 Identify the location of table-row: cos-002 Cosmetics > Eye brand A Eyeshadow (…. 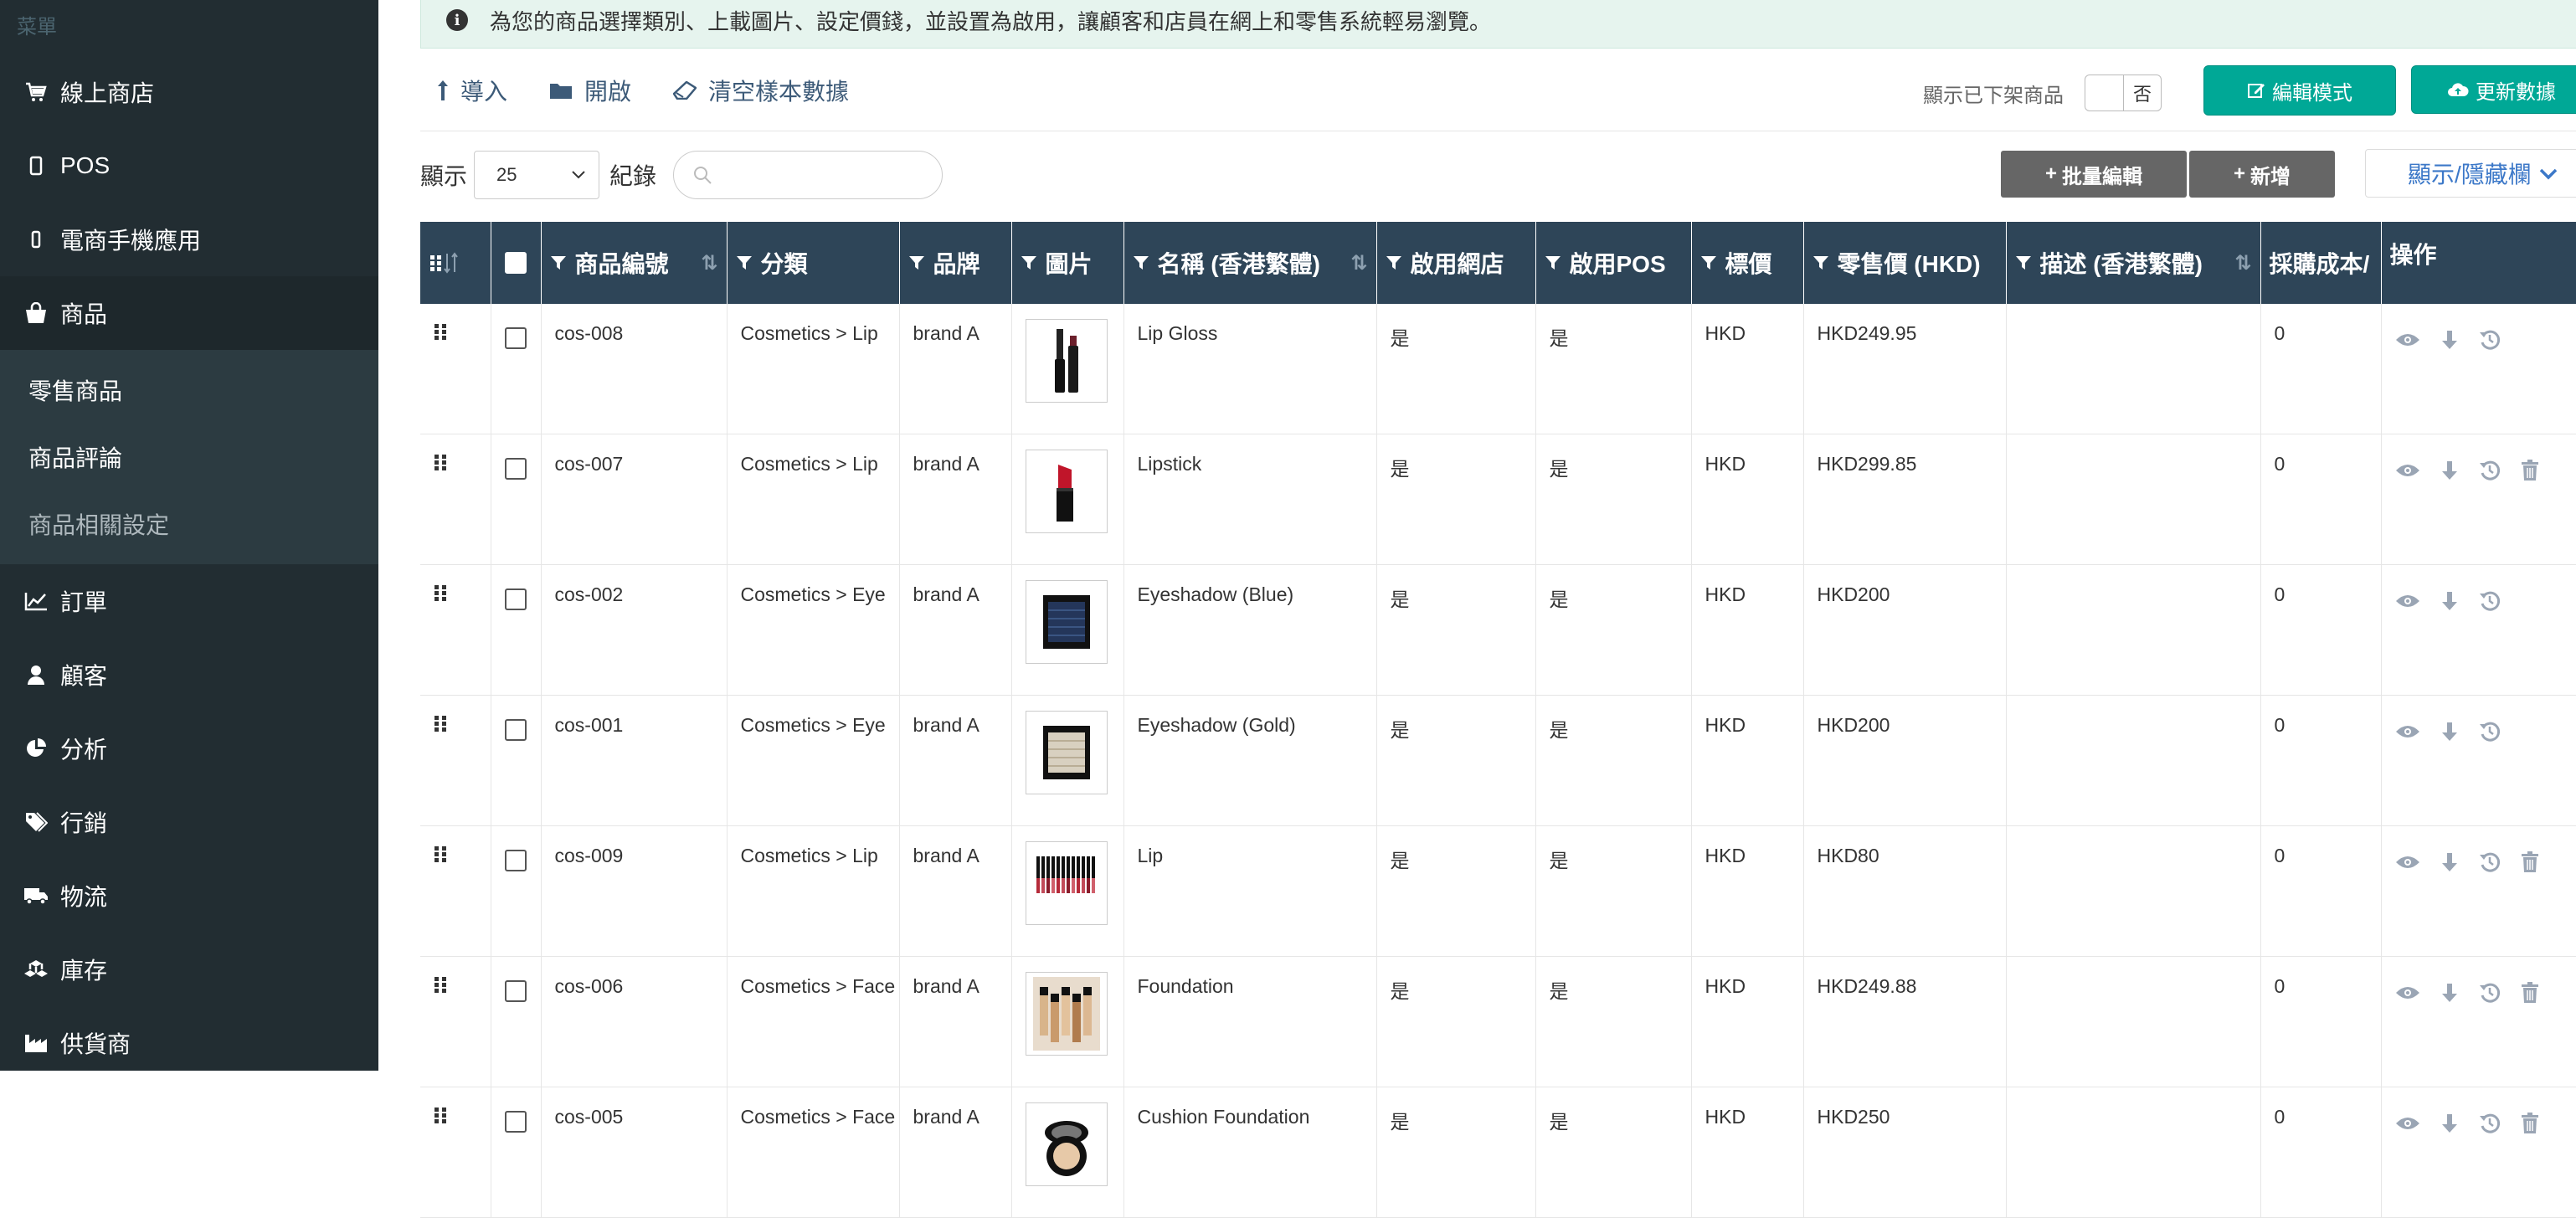
(1498, 630).